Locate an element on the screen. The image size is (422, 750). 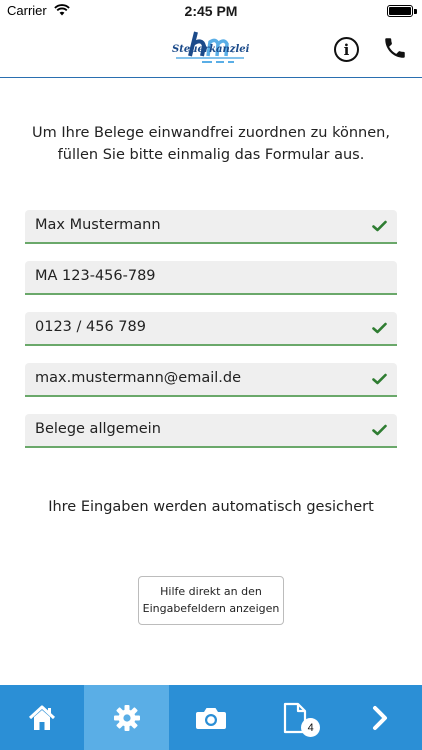
category-field-value: Belege allgemein is located at coordinates (98, 429).